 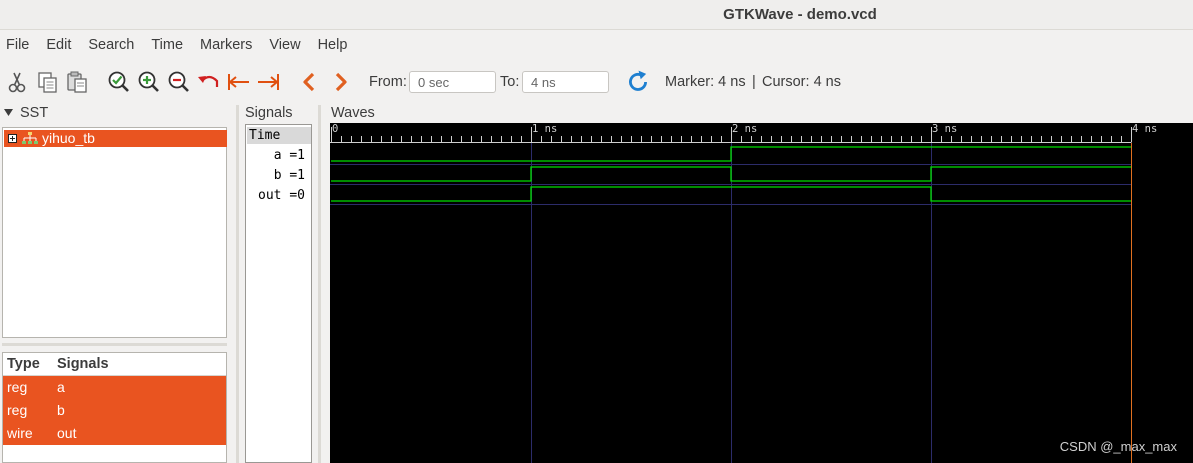 What do you see at coordinates (333, 45) in the screenshot?
I see `menu-help: Help` at bounding box center [333, 45].